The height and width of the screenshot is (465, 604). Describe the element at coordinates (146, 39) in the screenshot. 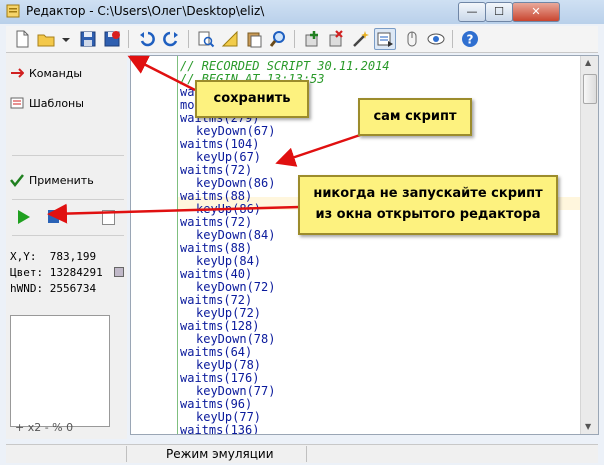

I see `undo-icon` at that location.